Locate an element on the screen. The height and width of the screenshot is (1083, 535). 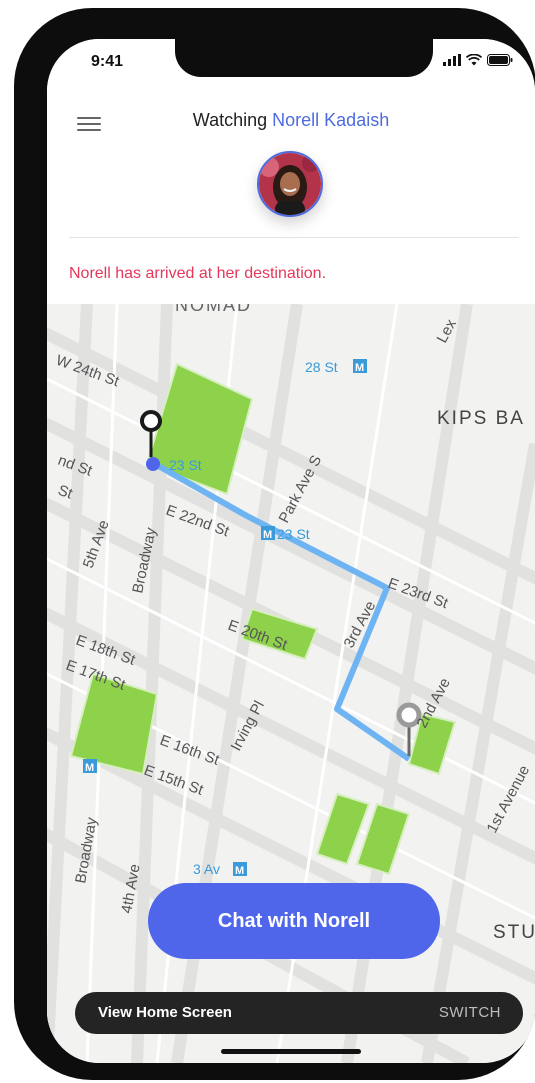
svg-text: KIPS BA is located at coordinates (481, 418).